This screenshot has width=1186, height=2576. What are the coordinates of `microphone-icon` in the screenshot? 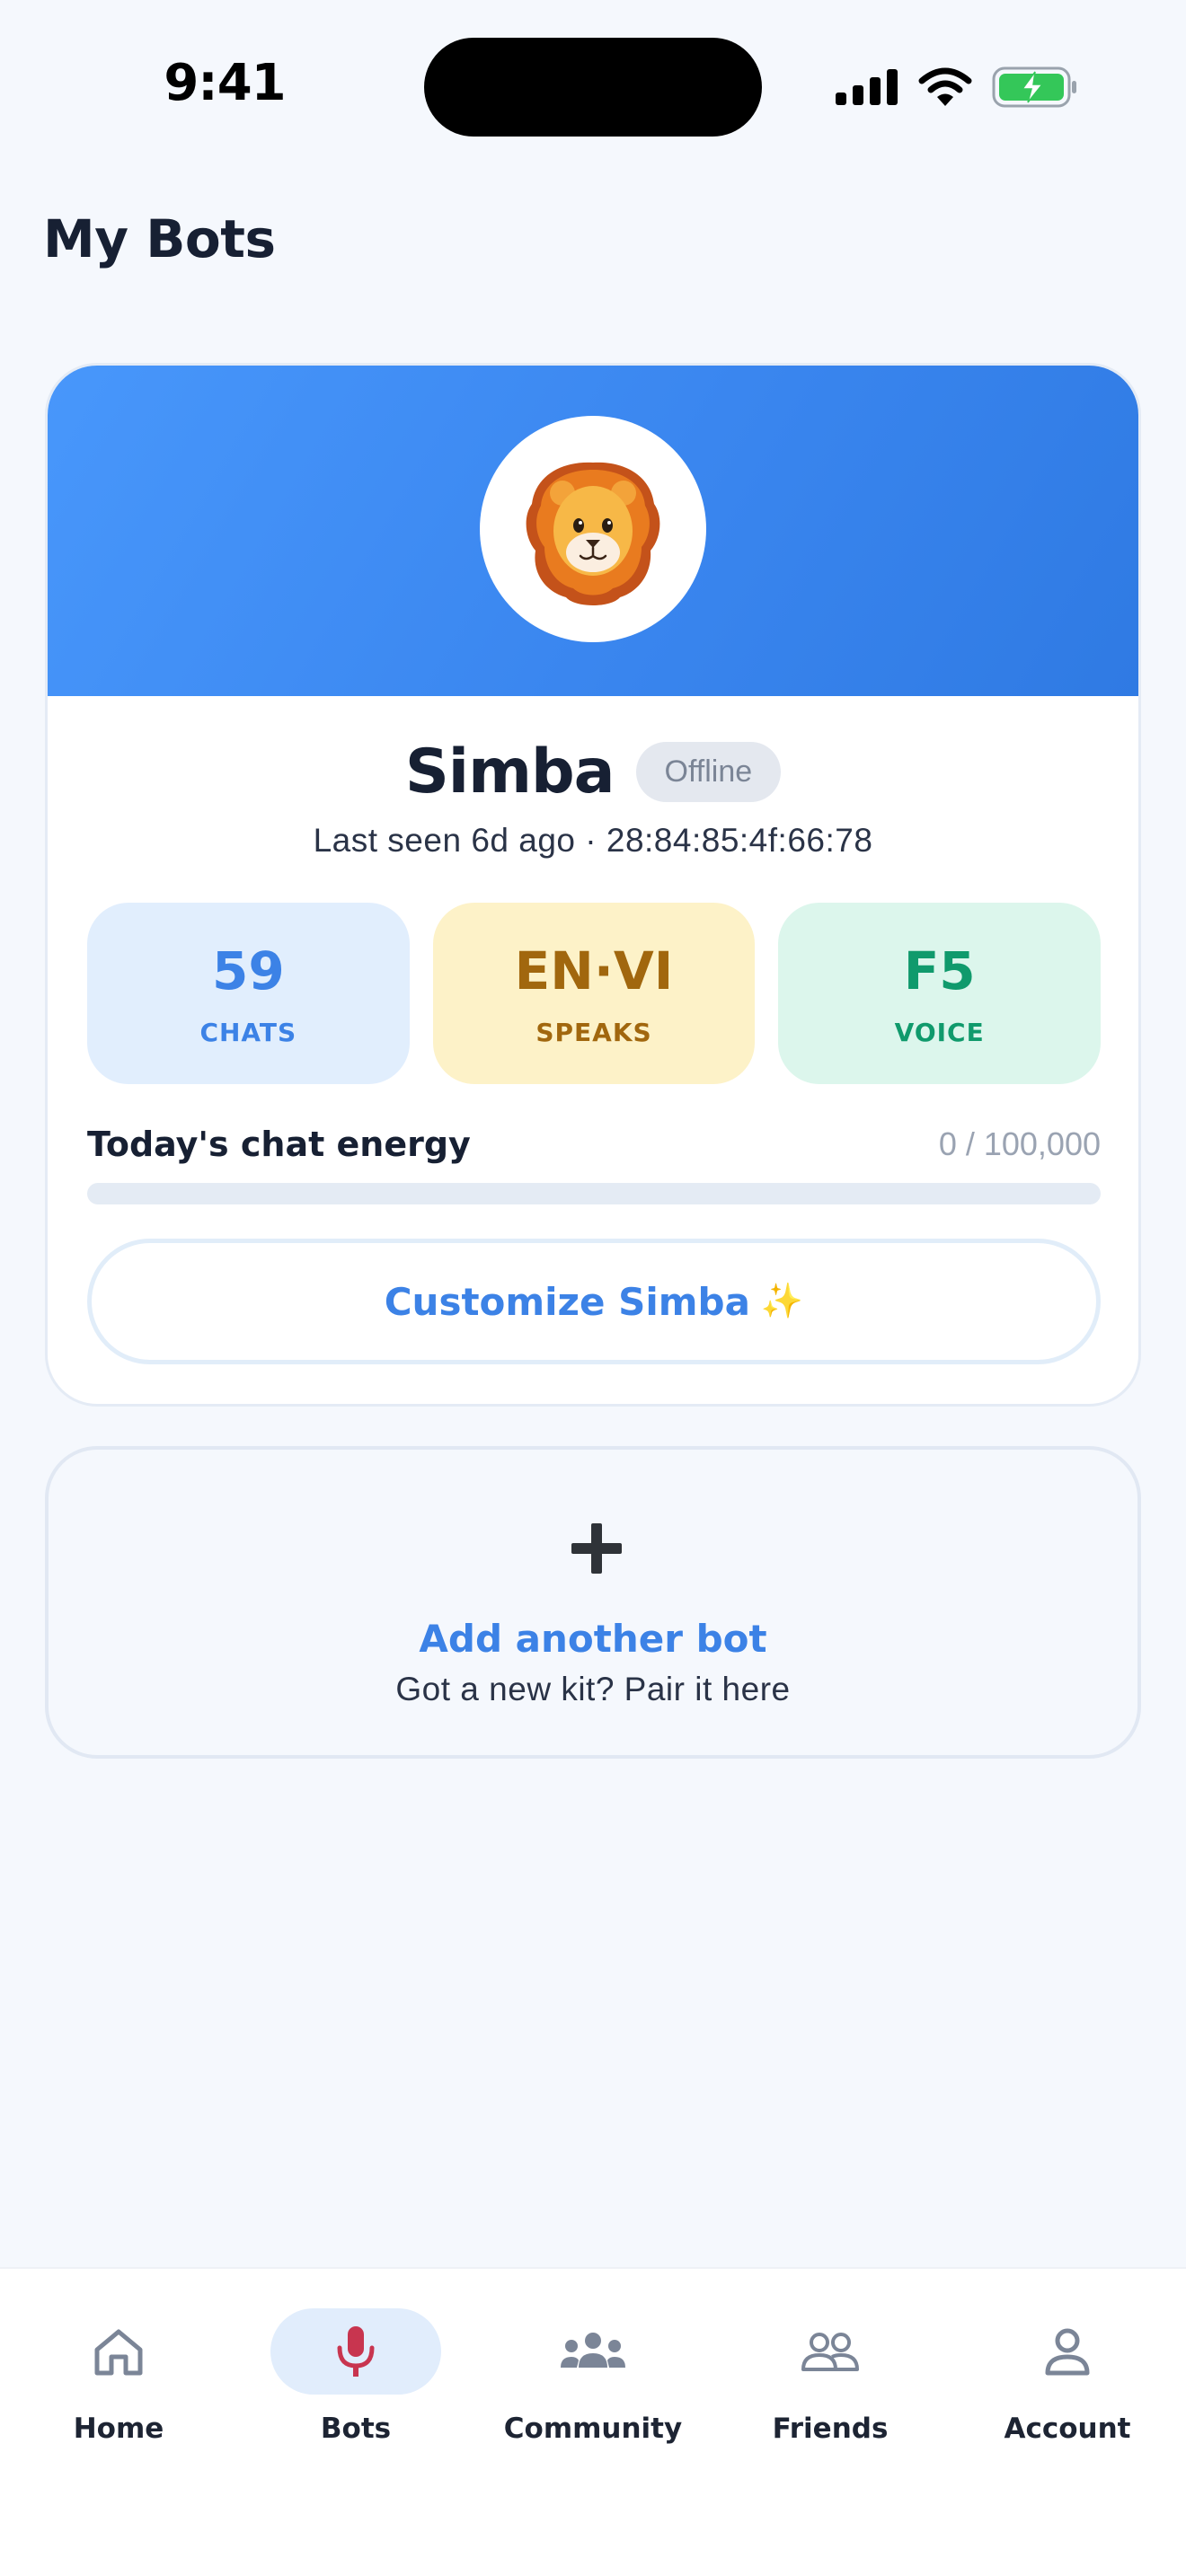 It's located at (356, 2351).